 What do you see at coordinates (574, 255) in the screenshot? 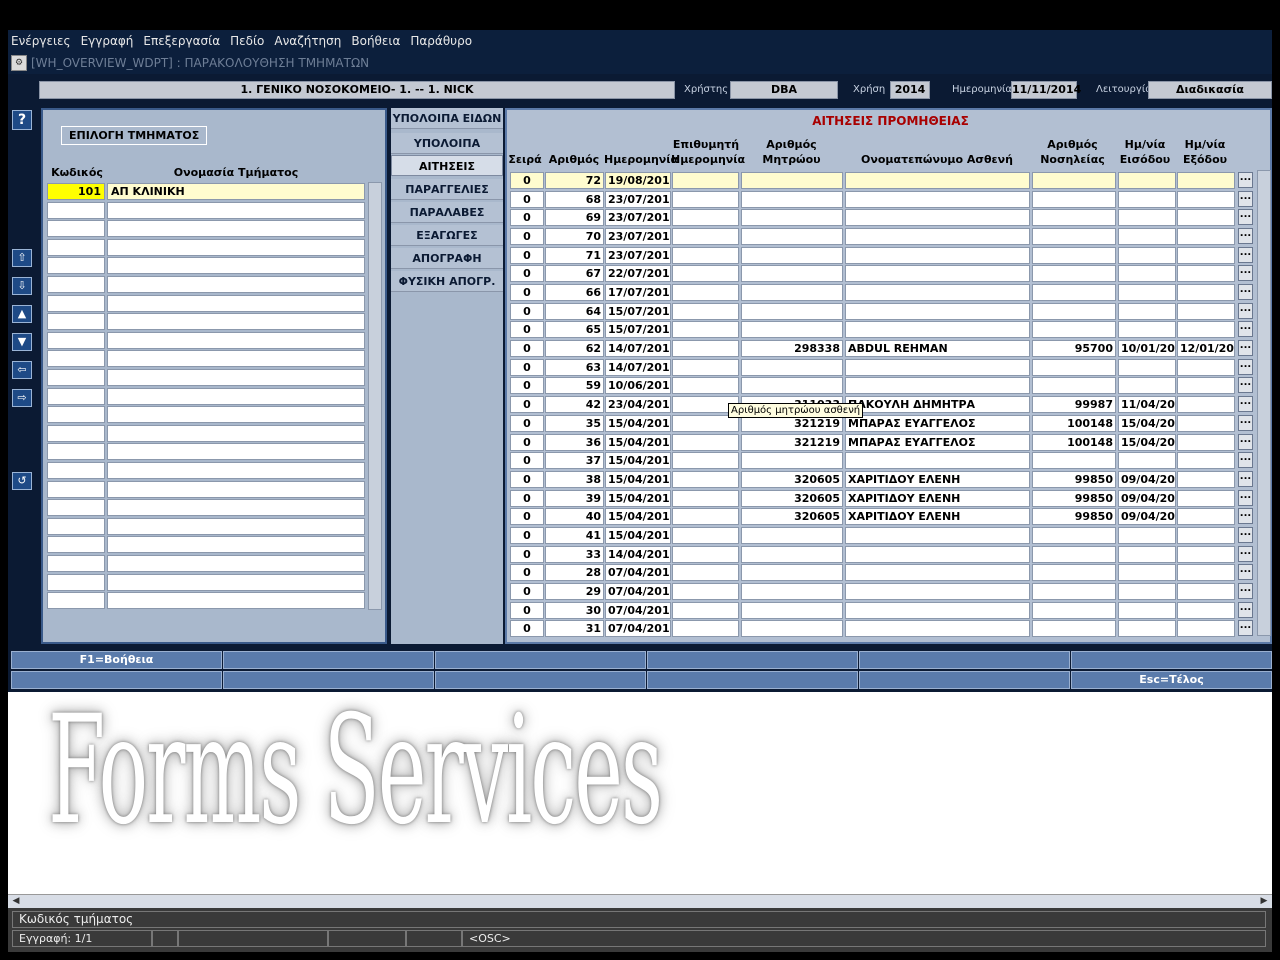
I see `number-cell: 71` at bounding box center [574, 255].